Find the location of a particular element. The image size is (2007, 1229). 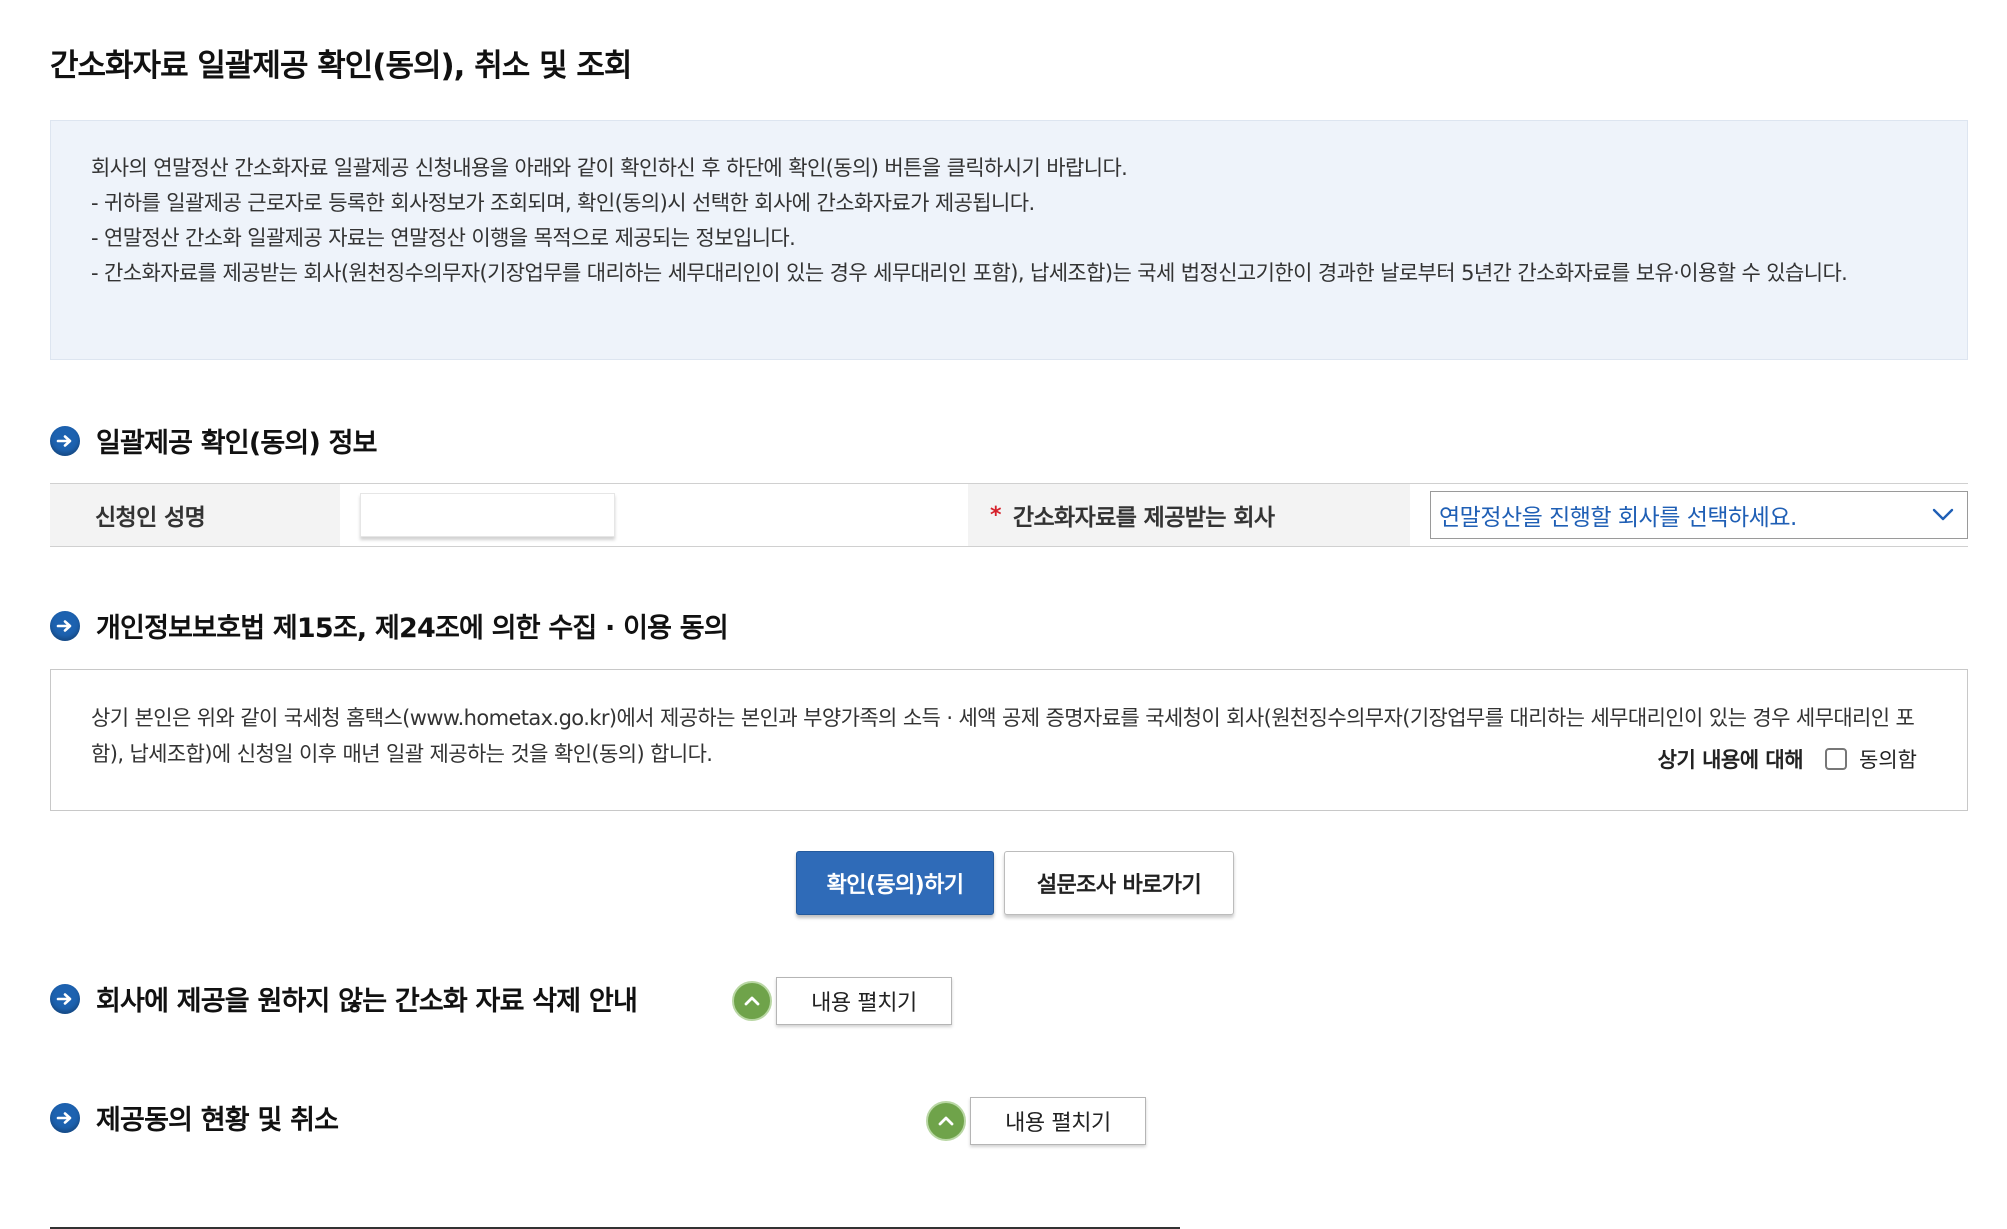

status-section-header: 제공동의 현황 및 취소 is located at coordinates (194, 1117).